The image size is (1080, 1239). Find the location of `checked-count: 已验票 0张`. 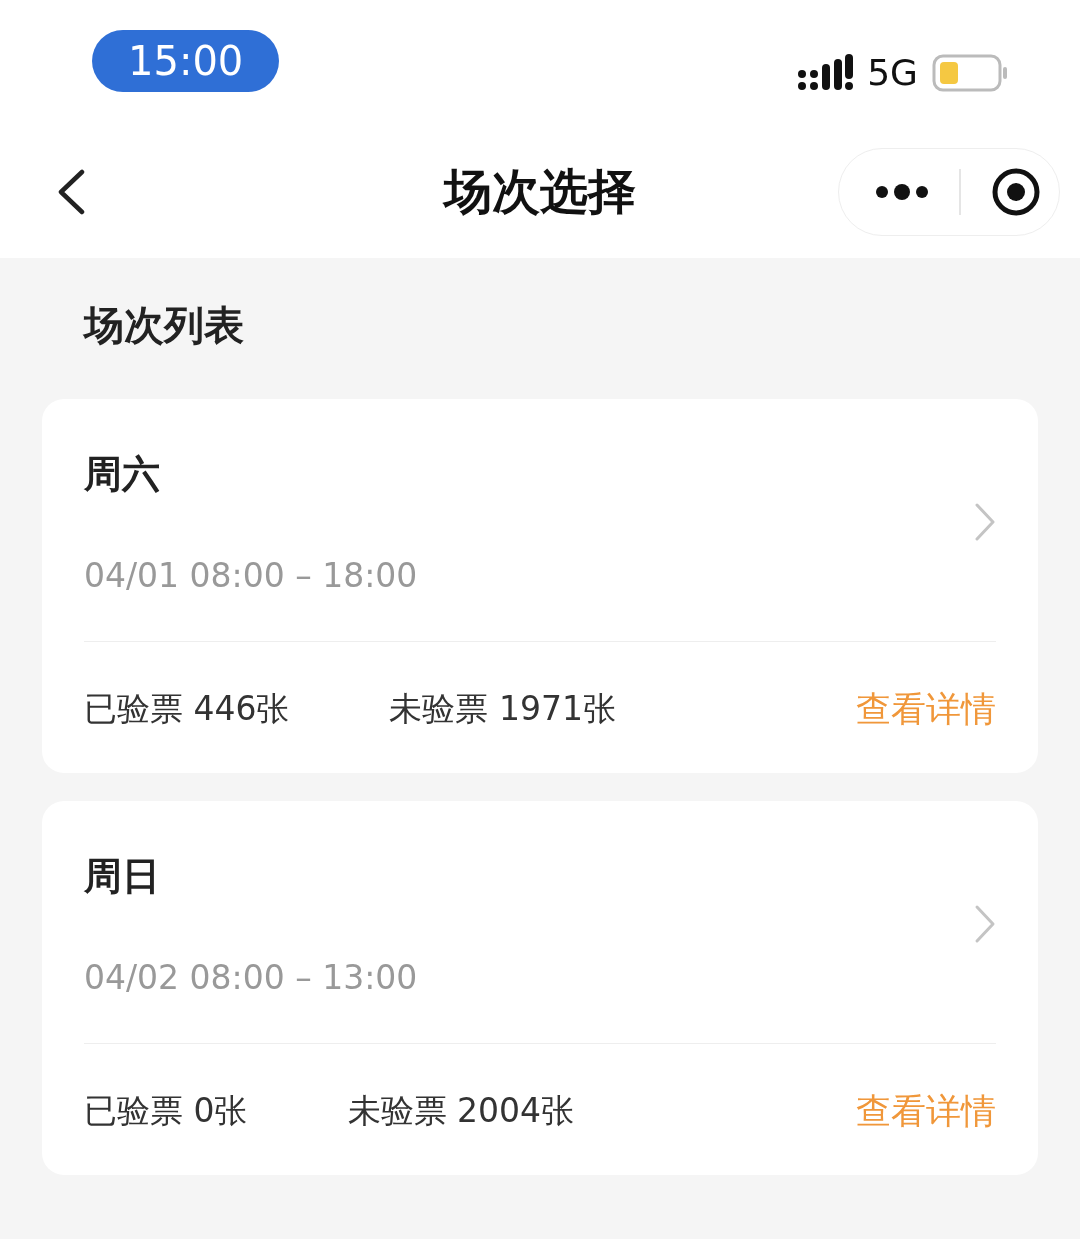

checked-count: 已验票 0张 is located at coordinates (166, 1111).